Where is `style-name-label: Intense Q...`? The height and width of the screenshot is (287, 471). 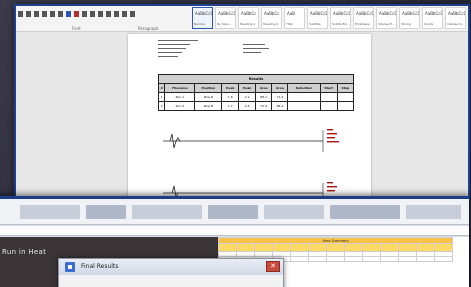
style-name-label: Intense Q... is located at coordinates (456, 24).